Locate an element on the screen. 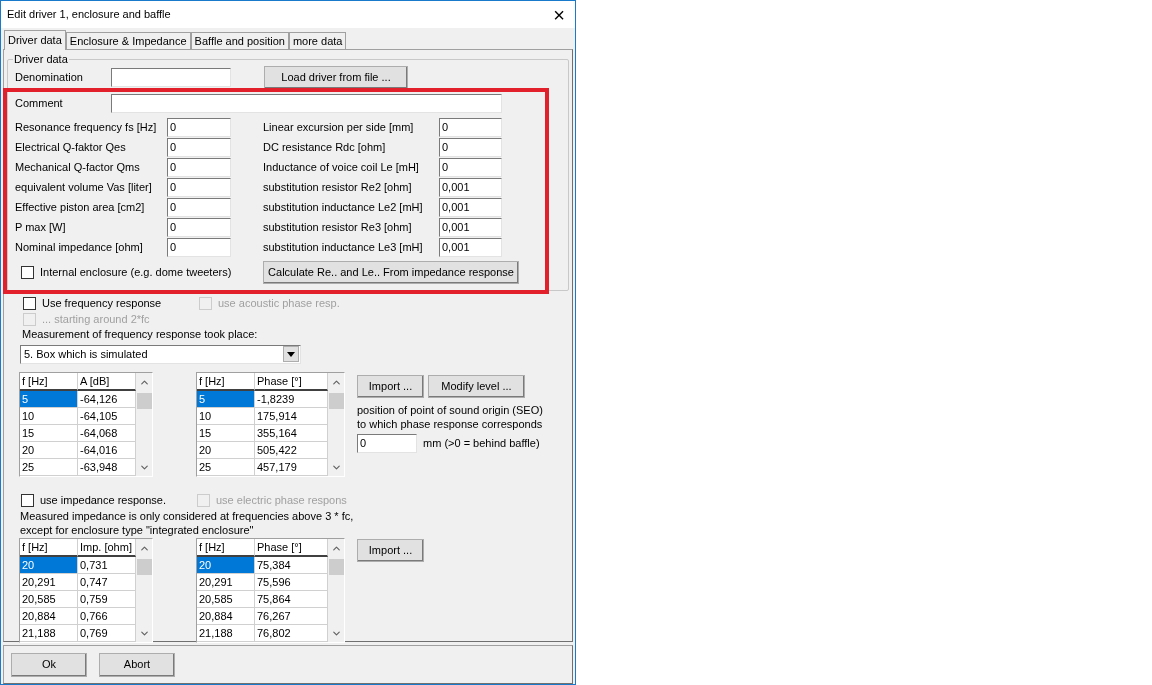 The width and height of the screenshot is (1152, 685). tab: Driver data is located at coordinates (35, 40).